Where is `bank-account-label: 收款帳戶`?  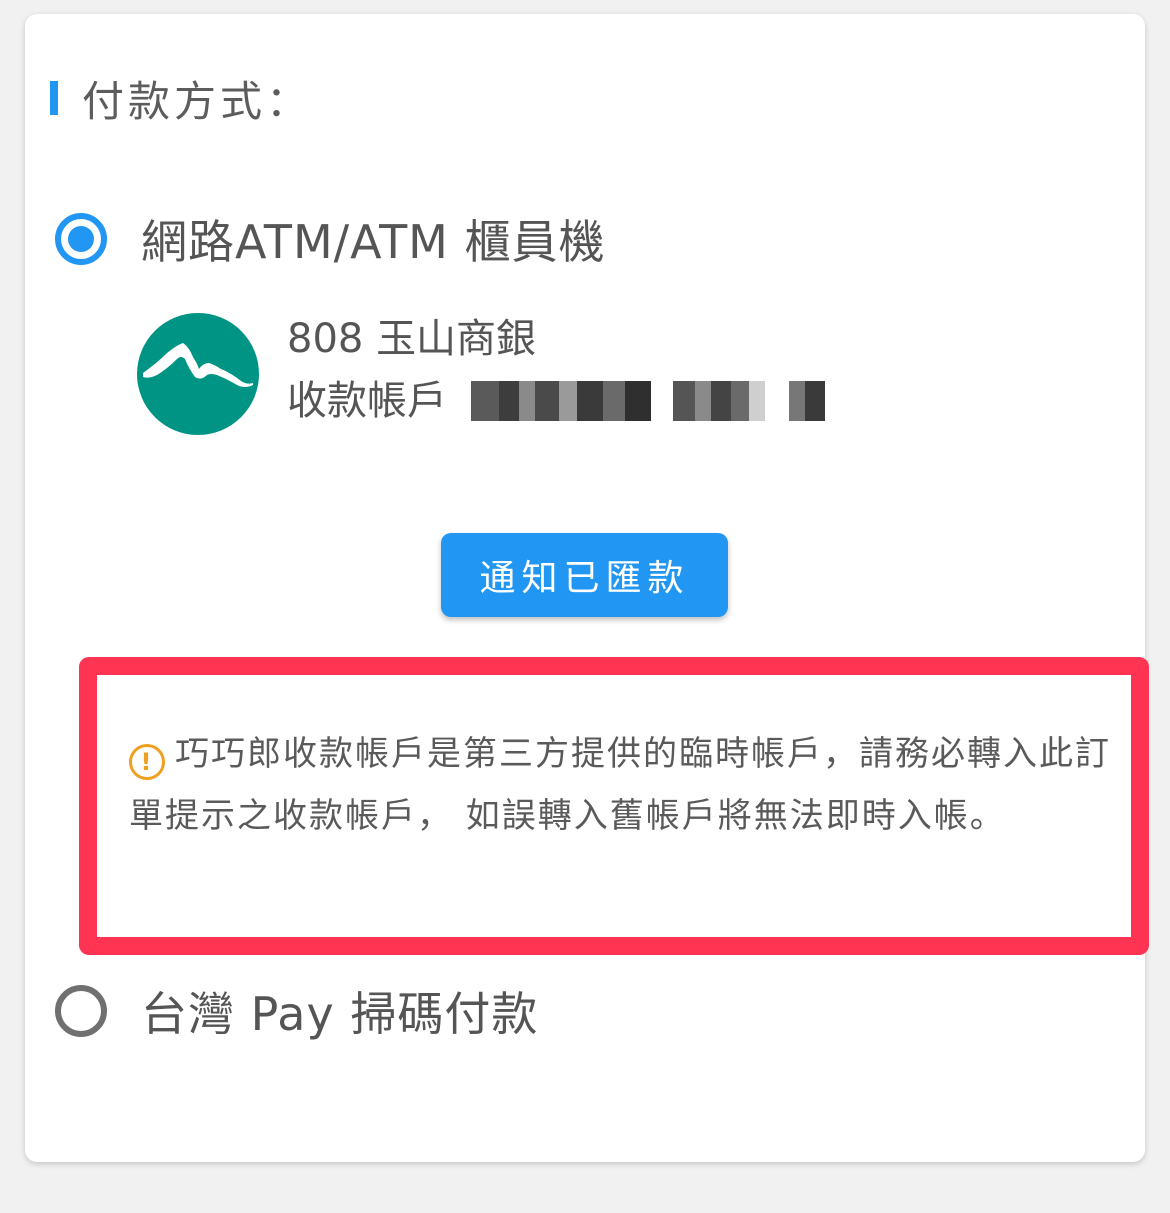
bank-account-label: 收款帳戶 is located at coordinates (367, 401).